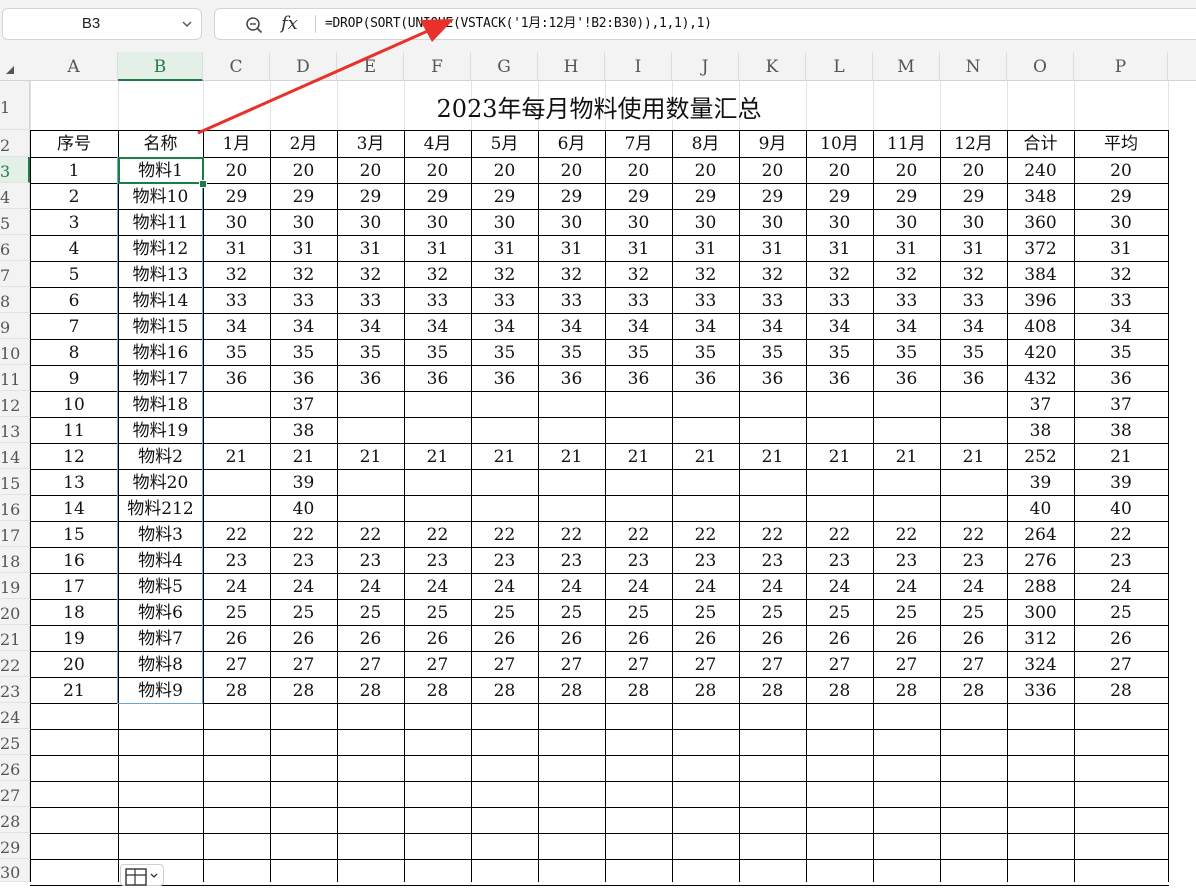 The image size is (1196, 891). I want to click on table-cell: 物料15, so click(160, 326).